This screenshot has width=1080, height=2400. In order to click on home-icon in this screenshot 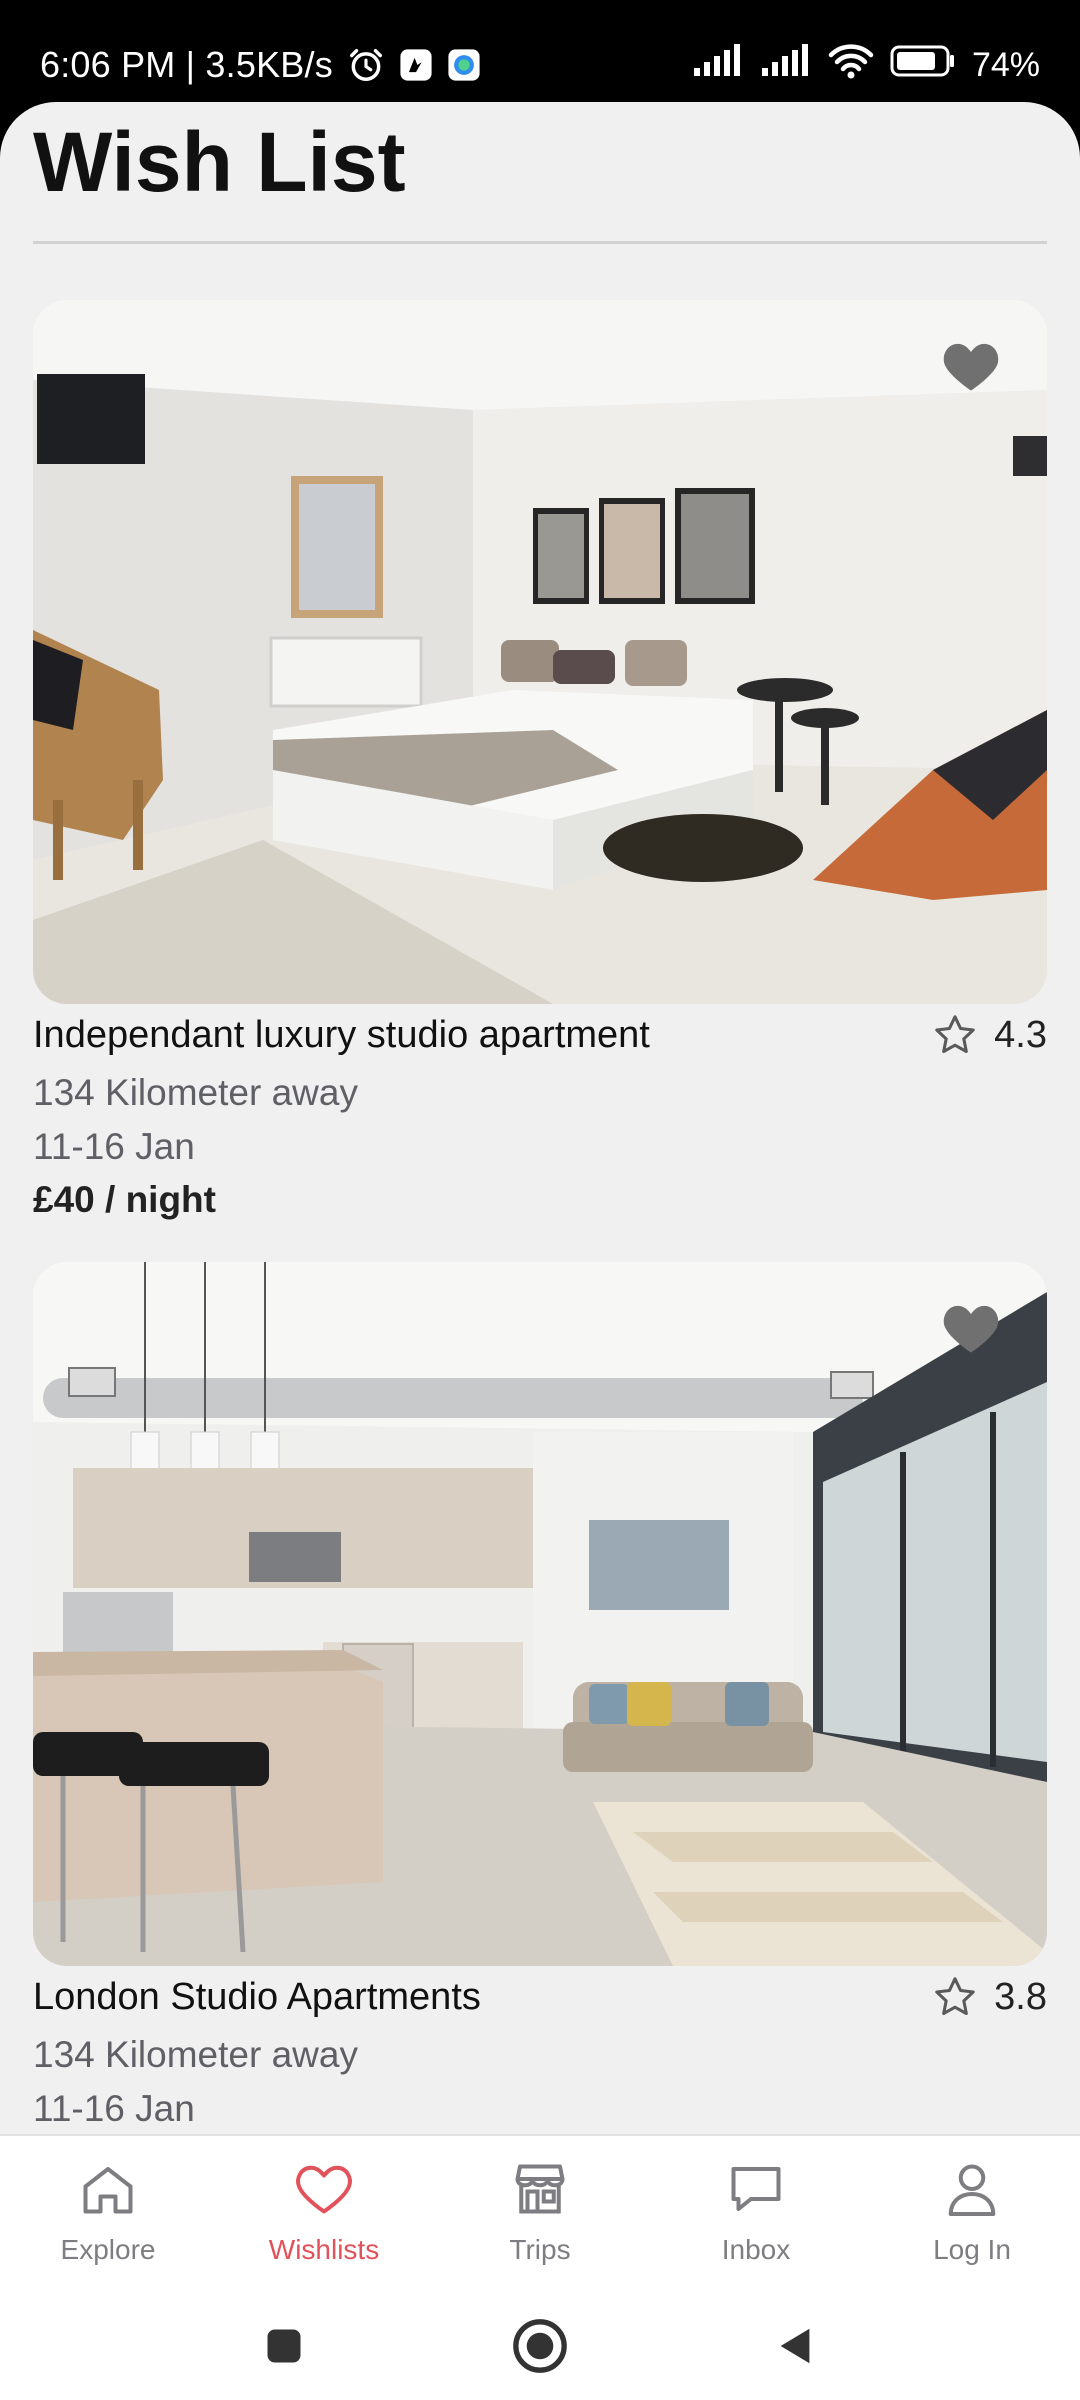, I will do `click(108, 2189)`.